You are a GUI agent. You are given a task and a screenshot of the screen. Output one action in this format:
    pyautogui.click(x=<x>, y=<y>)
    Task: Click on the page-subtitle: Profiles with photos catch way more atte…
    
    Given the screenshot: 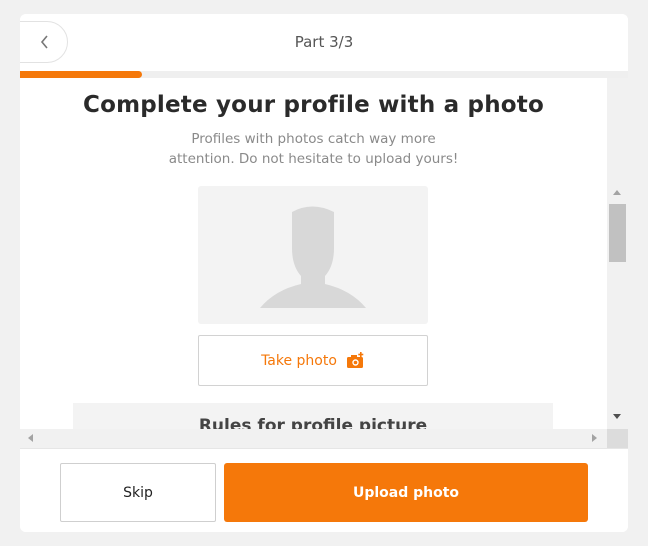 What is the action you would take?
    pyautogui.click(x=313, y=149)
    